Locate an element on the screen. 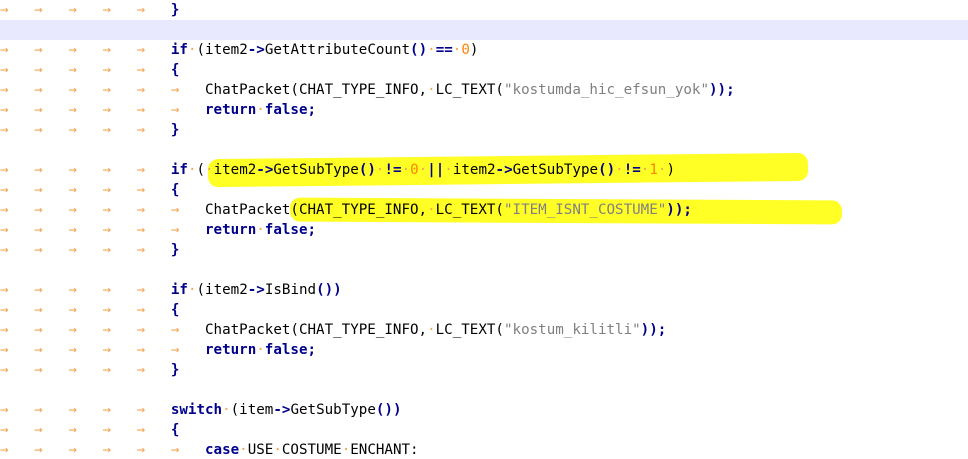  code-token: "kostum_kilitli" is located at coordinates (572, 330).